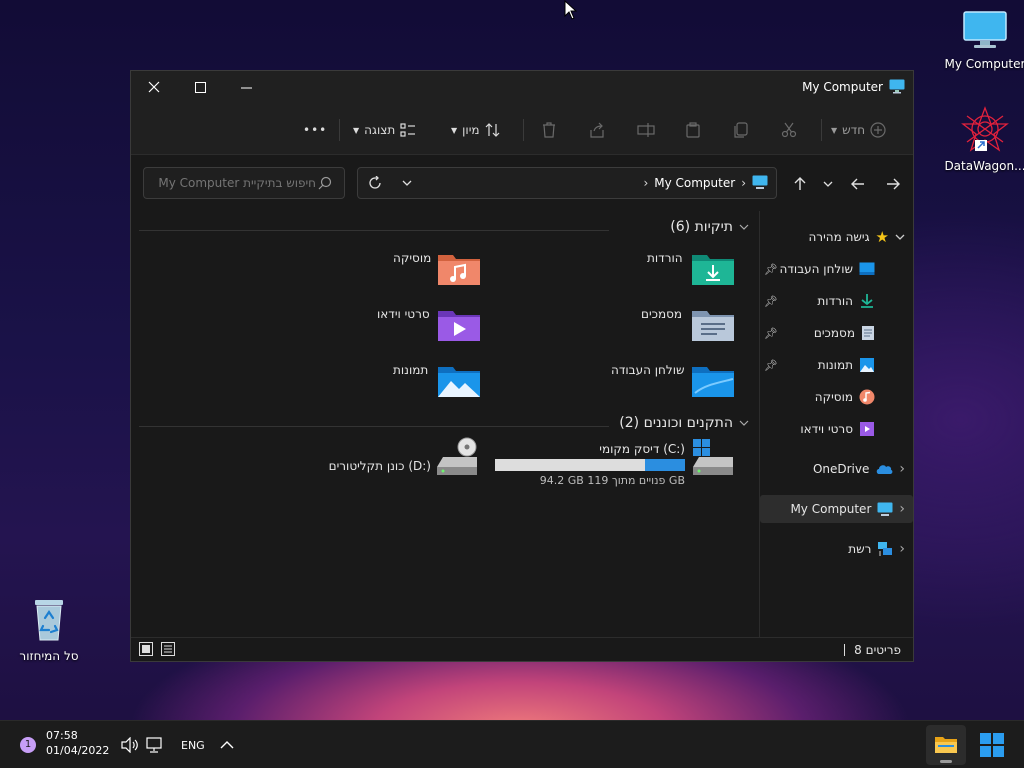  I want to click on clock: 07:58 01/04/2022, so click(77, 743).